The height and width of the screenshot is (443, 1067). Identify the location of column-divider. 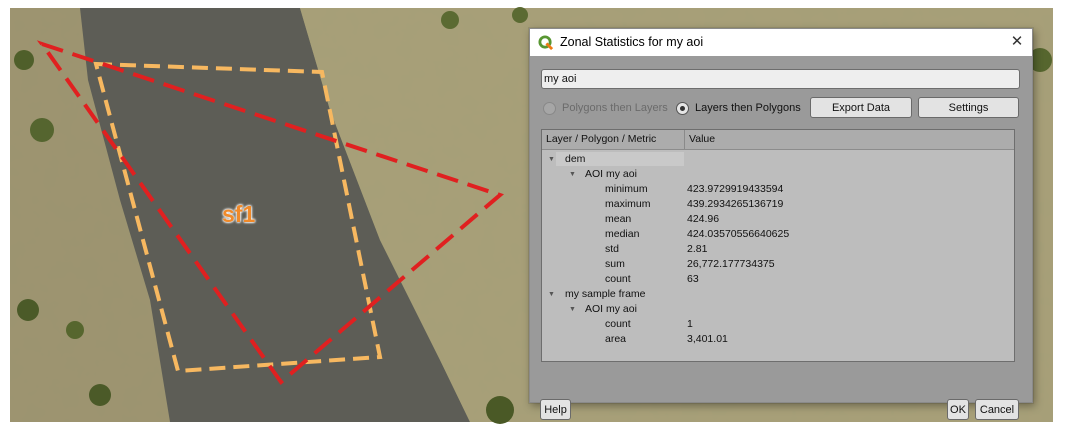
(684, 139).